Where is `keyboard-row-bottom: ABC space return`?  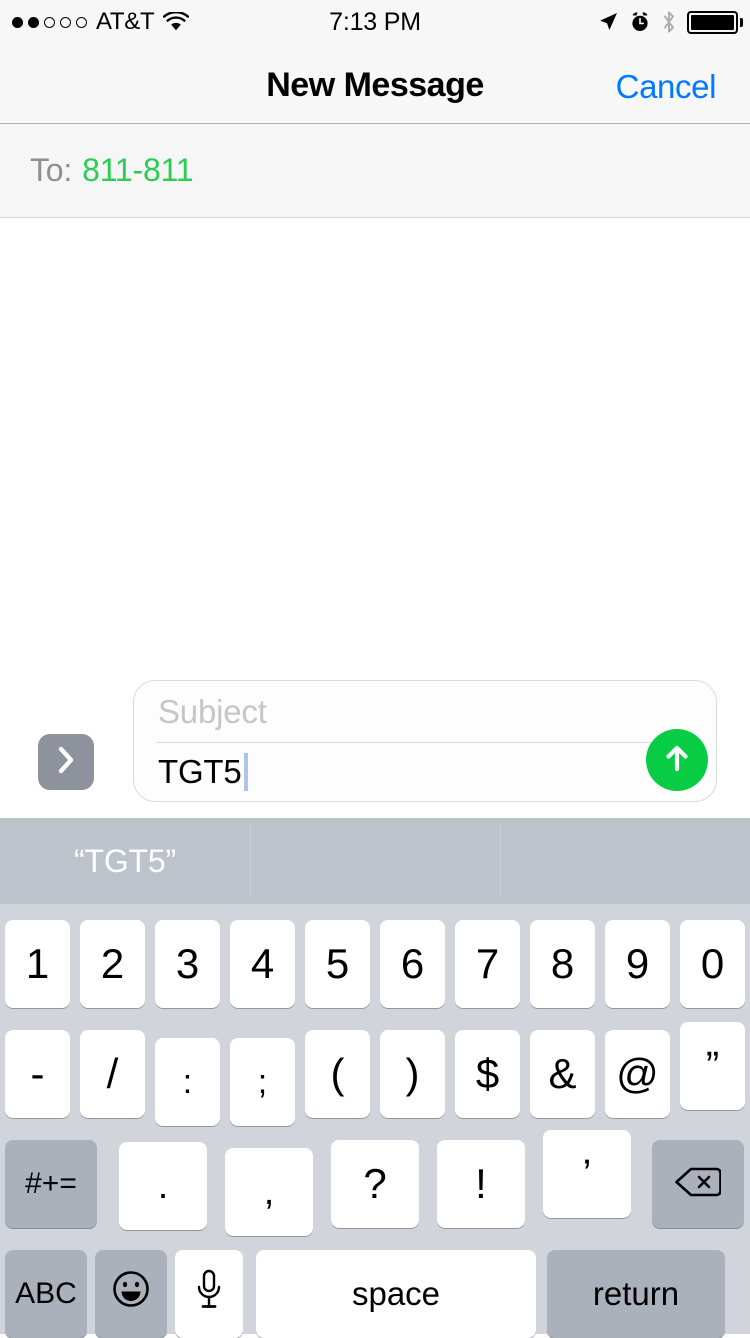 keyboard-row-bottom: ABC space return is located at coordinates (375, 1294).